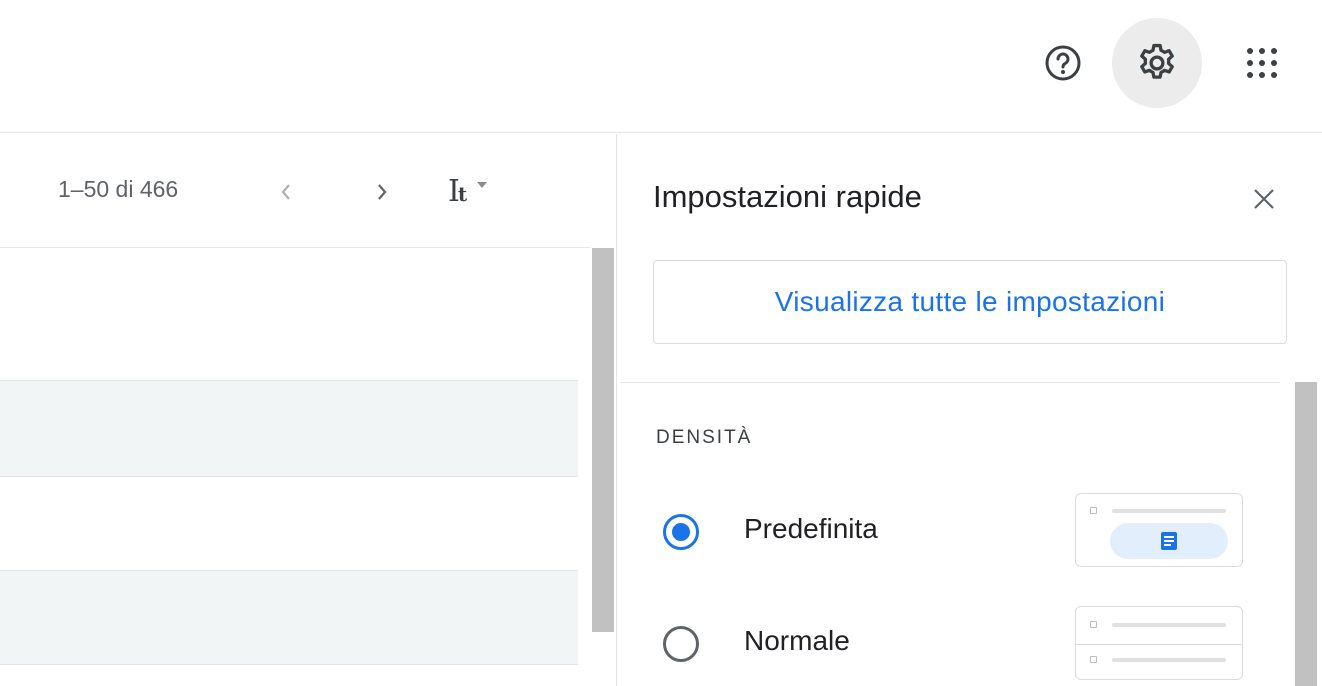  I want to click on view-all-settings-button: Visualizza tutte le impostazioni, so click(970, 302).